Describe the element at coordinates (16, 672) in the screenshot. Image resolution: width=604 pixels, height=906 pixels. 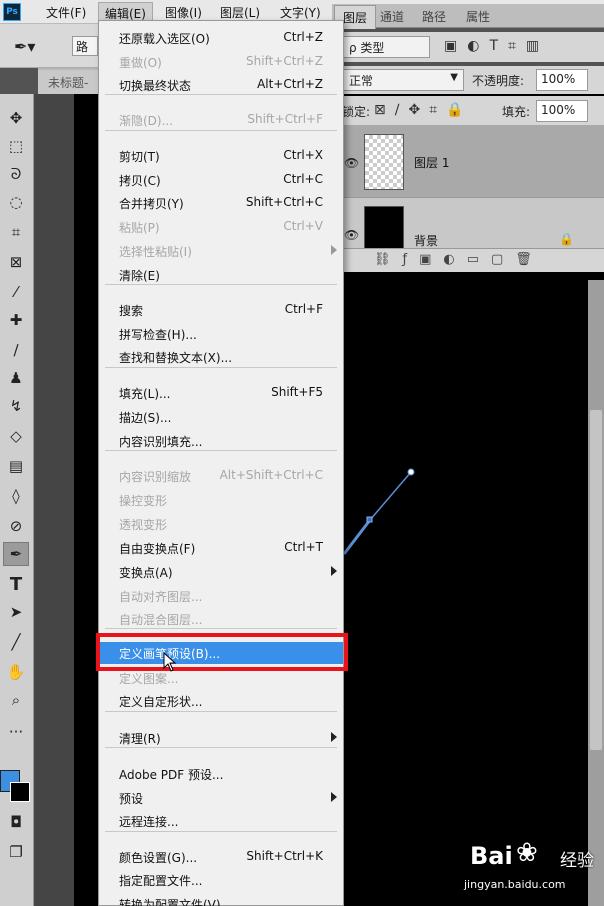
I see `hand-tool-icon: ✋` at that location.